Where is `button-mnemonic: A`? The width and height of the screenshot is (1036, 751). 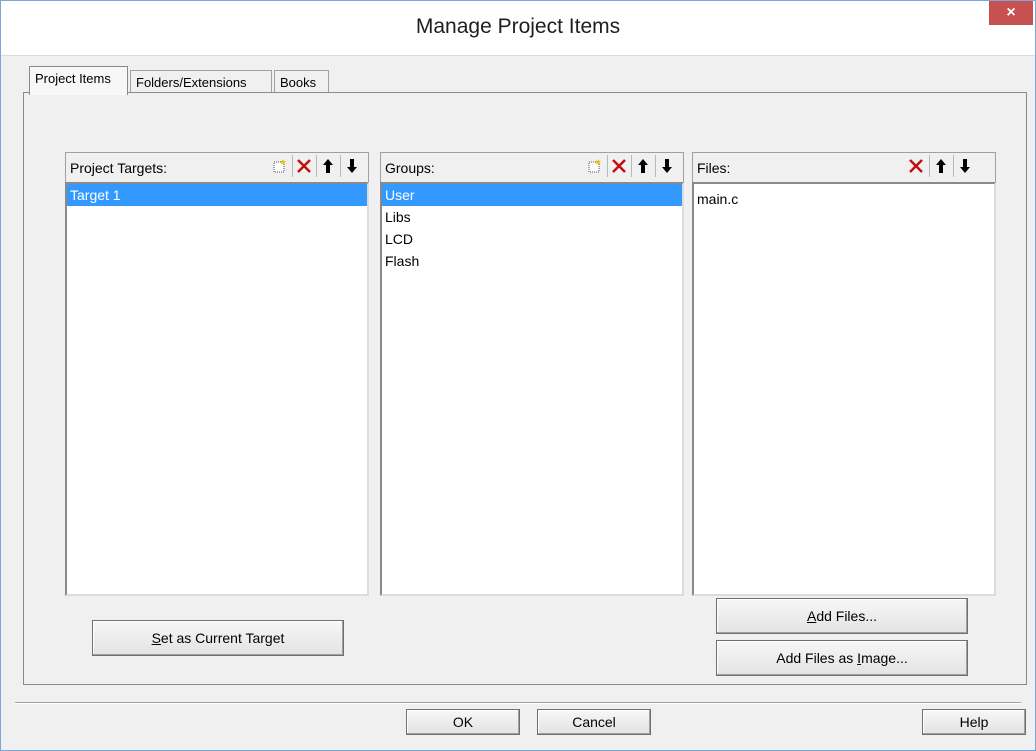 button-mnemonic: A is located at coordinates (811, 616).